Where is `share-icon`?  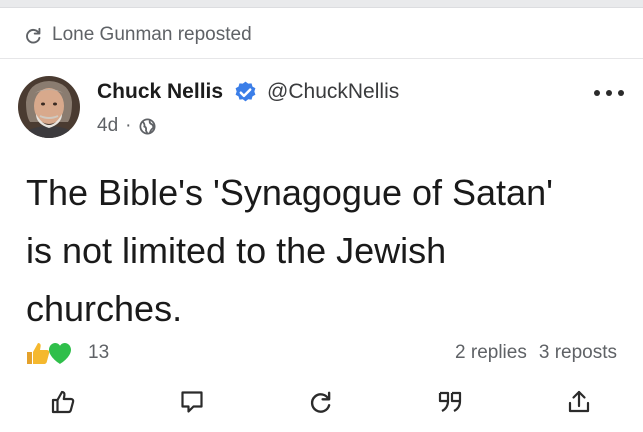
share-icon is located at coordinates (579, 401).